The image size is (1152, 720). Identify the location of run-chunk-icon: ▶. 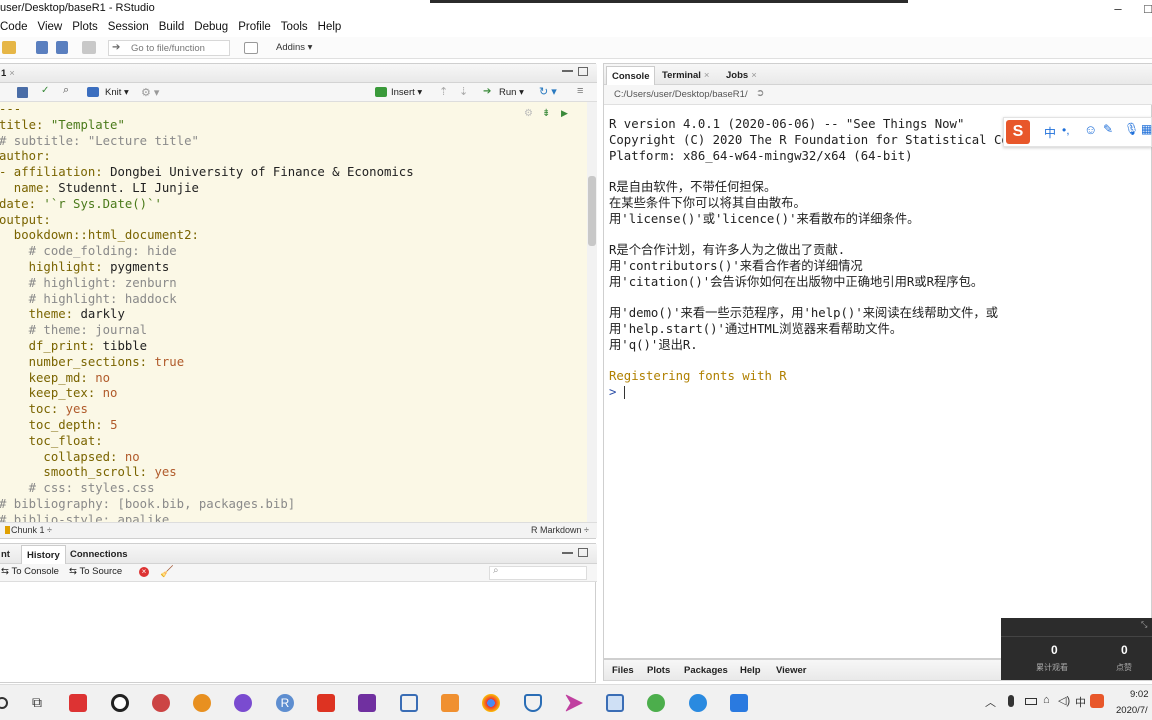
(564, 113).